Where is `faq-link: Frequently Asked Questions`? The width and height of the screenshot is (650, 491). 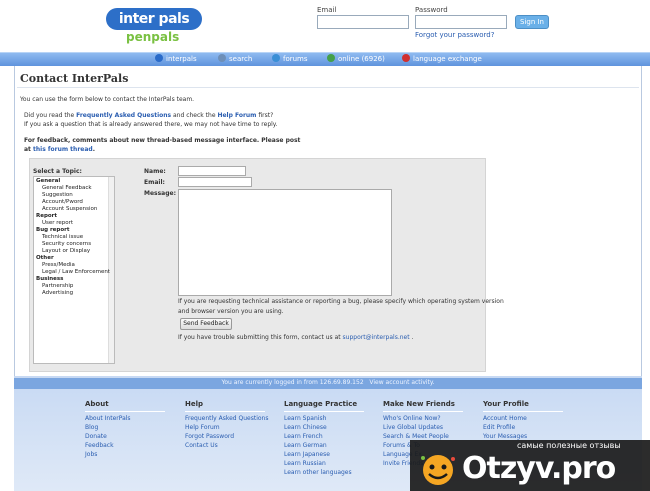 faq-link: Frequently Asked Questions is located at coordinates (123, 115).